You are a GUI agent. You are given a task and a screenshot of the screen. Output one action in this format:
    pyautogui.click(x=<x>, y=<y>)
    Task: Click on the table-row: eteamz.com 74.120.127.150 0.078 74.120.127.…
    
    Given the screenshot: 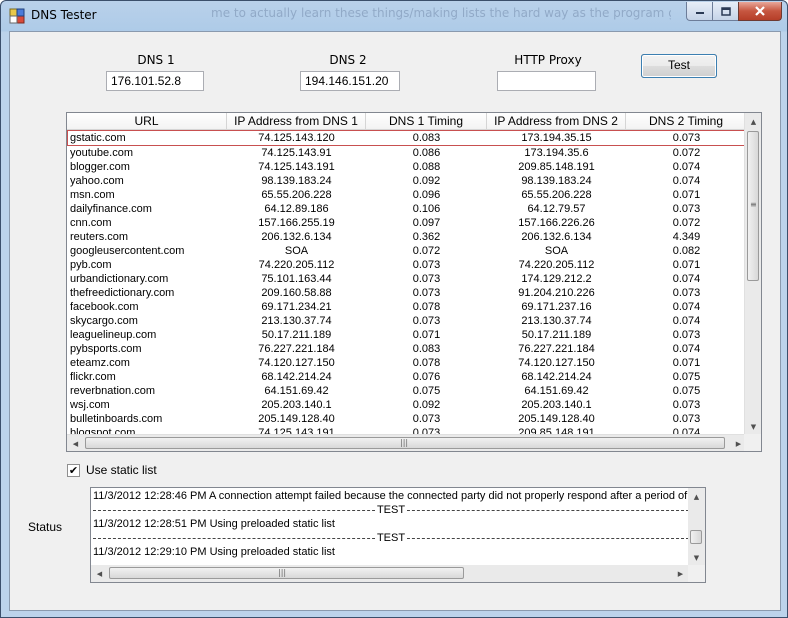 What is the action you would take?
    pyautogui.click(x=407, y=363)
    